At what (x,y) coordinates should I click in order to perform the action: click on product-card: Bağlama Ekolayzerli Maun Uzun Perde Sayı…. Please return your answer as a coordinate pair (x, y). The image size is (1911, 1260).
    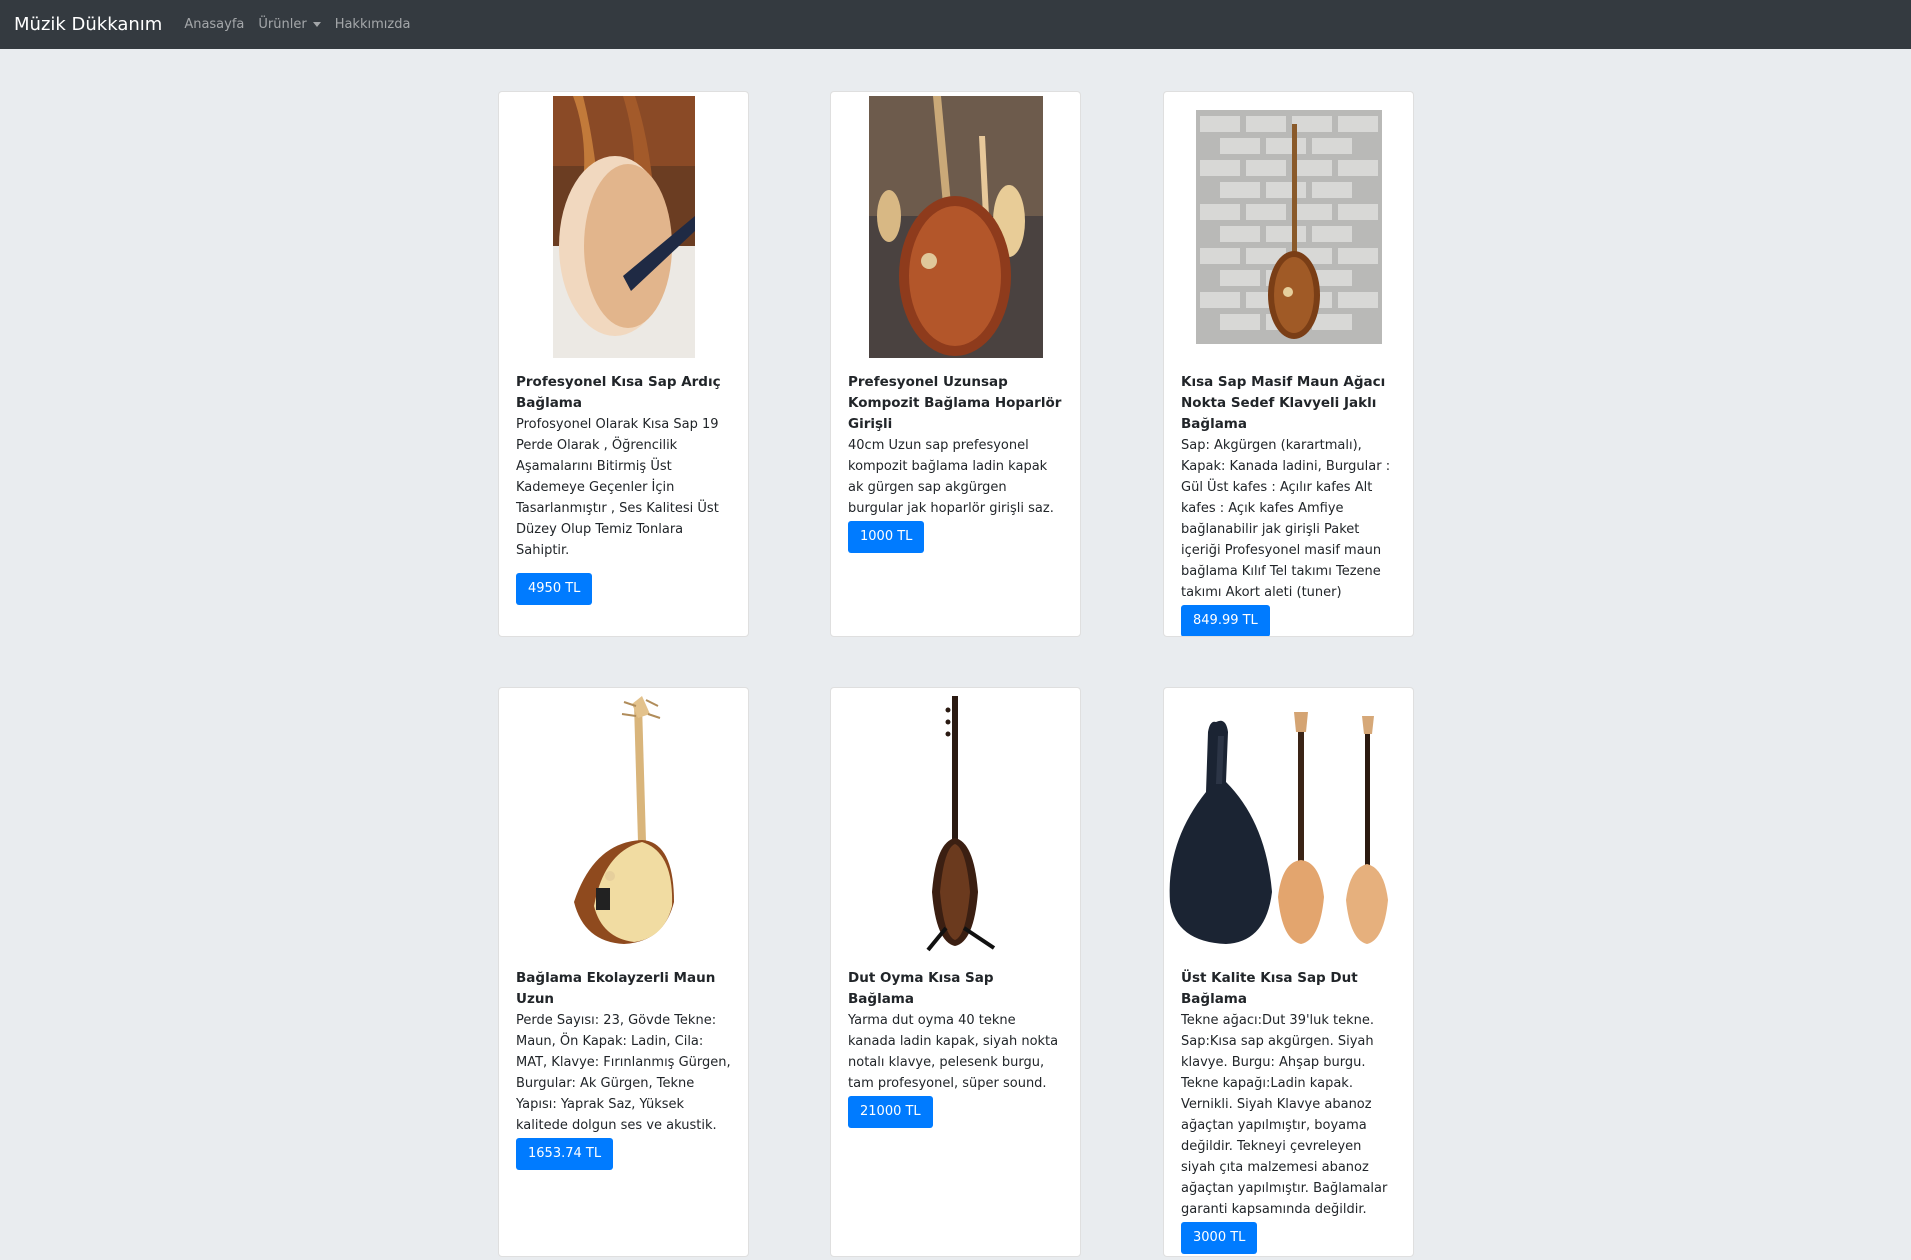
    Looking at the image, I should click on (623, 972).